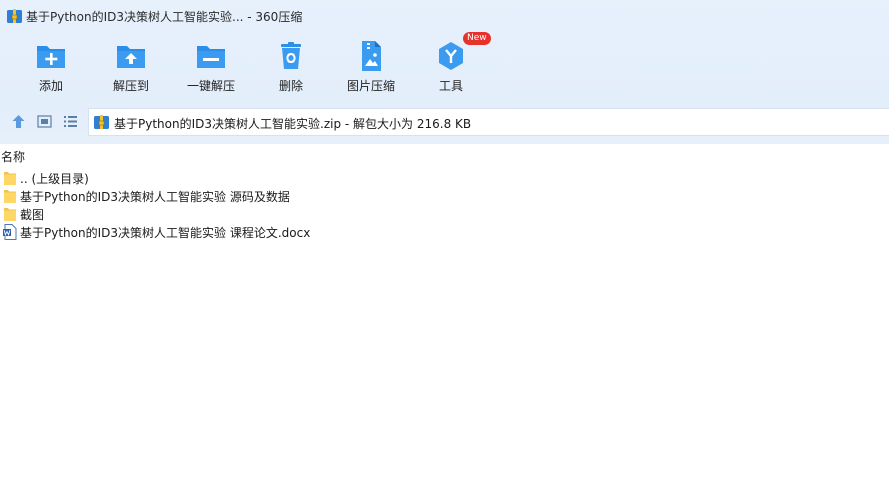  What do you see at coordinates (210, 86) in the screenshot?
I see `one-click-extract-label: 一键解压` at bounding box center [210, 86].